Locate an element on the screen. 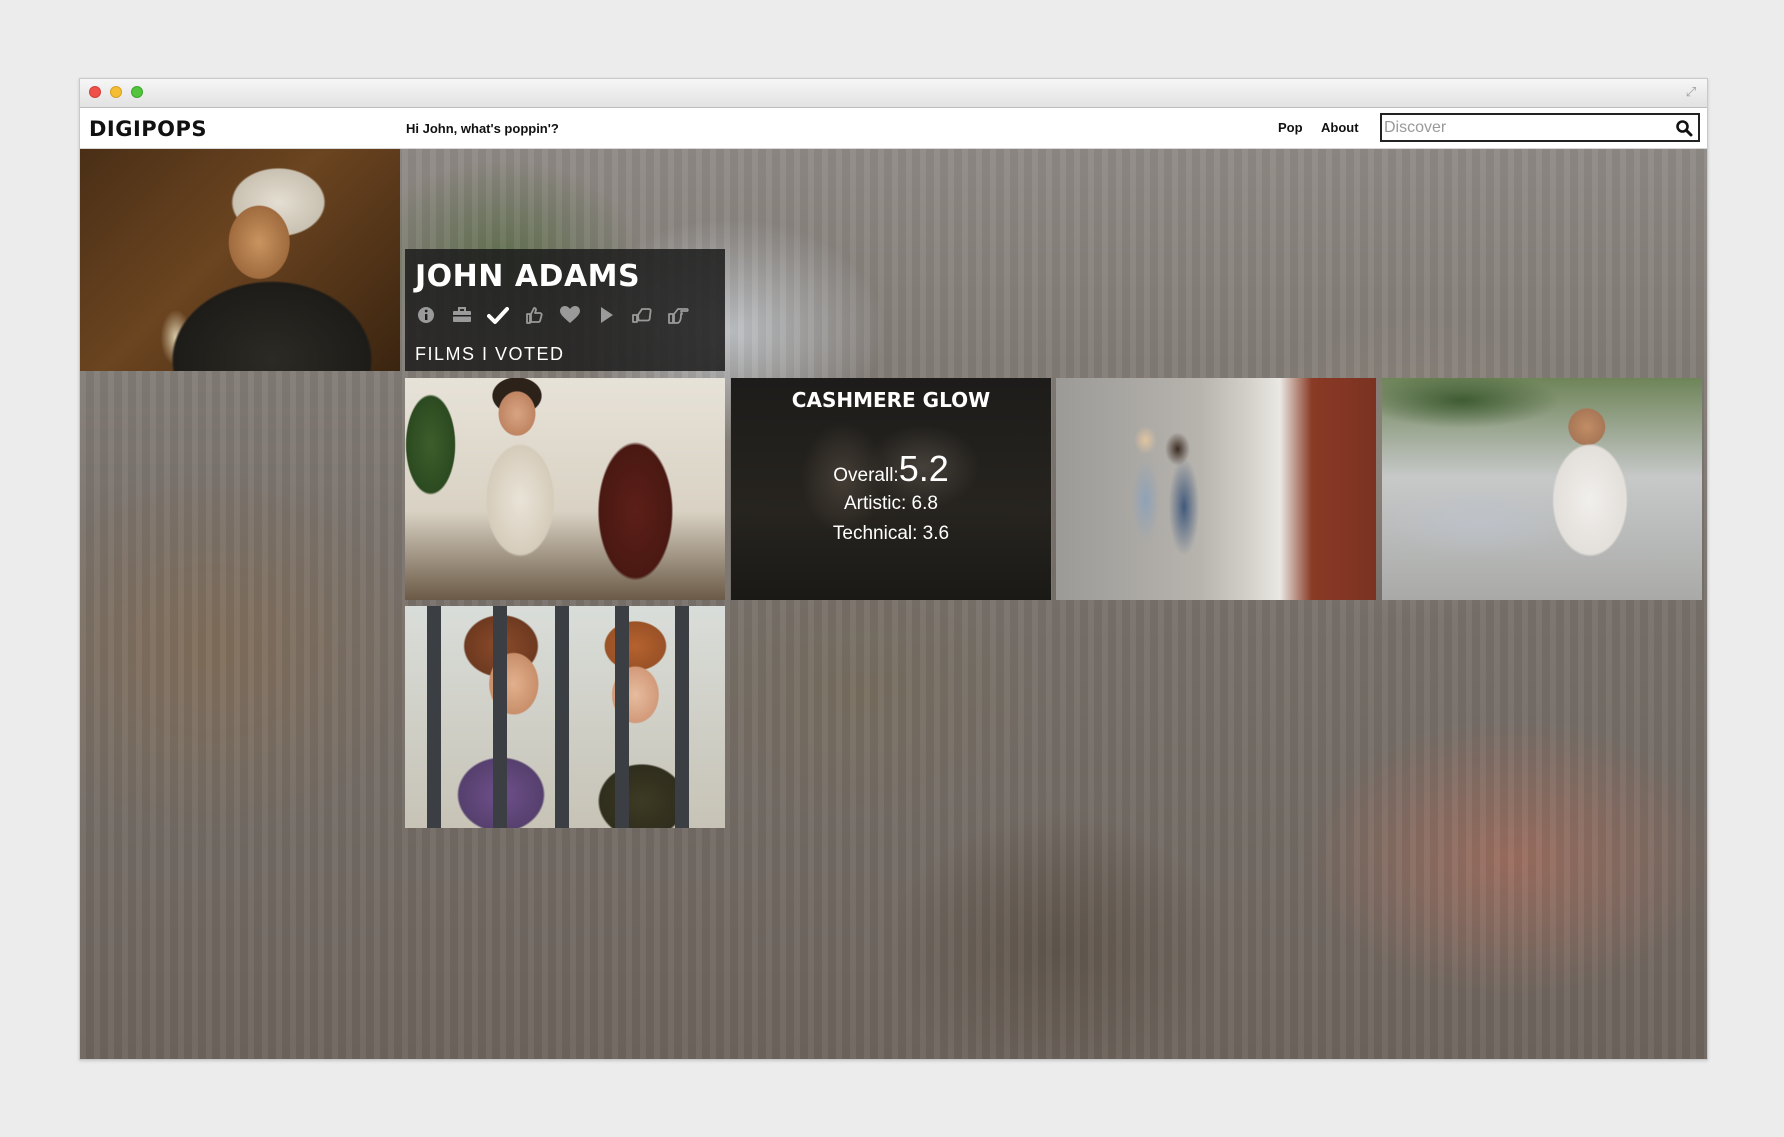 Image resolution: width=1784 pixels, height=1137 pixels. profile-subtitle: FILMS I VOTED is located at coordinates (490, 354).